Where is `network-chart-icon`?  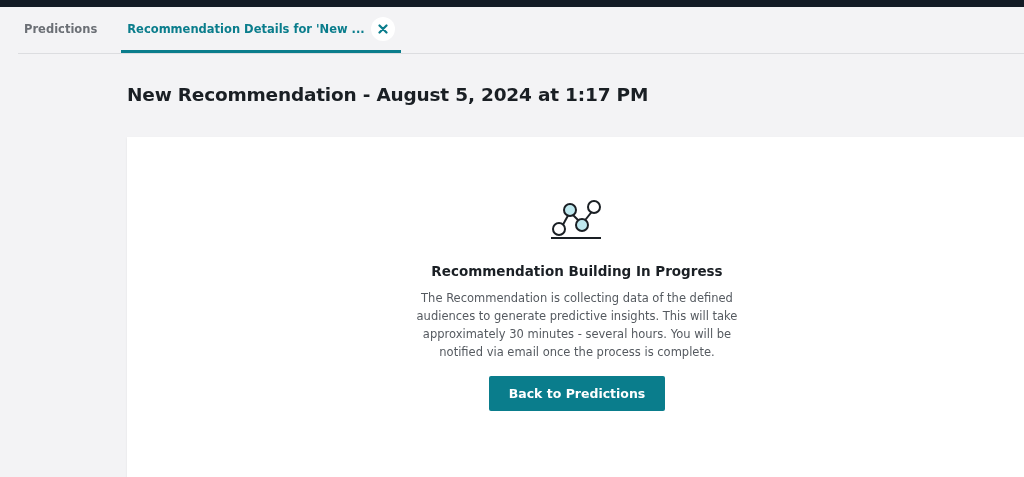 network-chart-icon is located at coordinates (577, 218).